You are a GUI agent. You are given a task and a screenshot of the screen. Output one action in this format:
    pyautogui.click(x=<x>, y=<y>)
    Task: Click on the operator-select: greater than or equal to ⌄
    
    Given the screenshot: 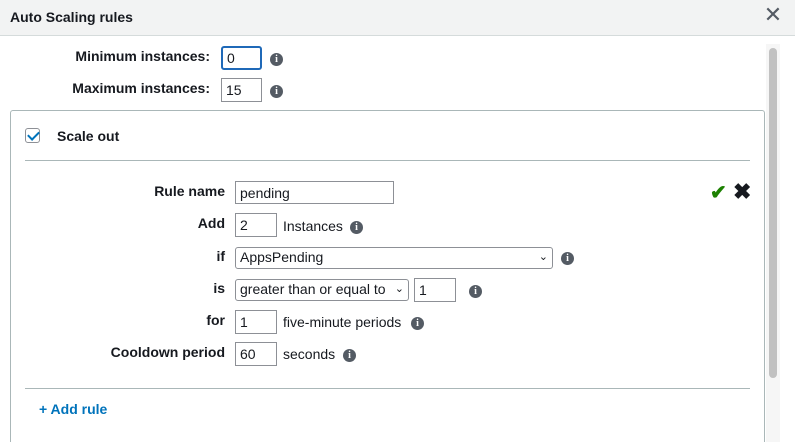 What is the action you would take?
    pyautogui.click(x=322, y=290)
    